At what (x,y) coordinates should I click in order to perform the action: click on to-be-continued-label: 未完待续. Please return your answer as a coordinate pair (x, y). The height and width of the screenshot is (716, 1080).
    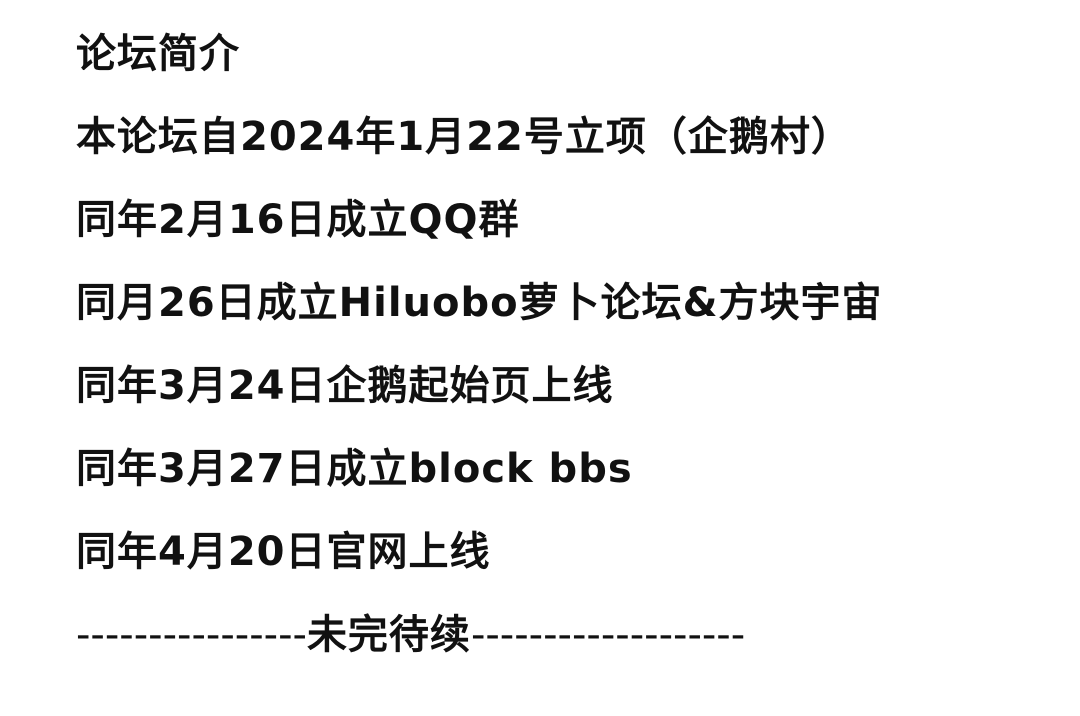
    Looking at the image, I should click on (388, 635).